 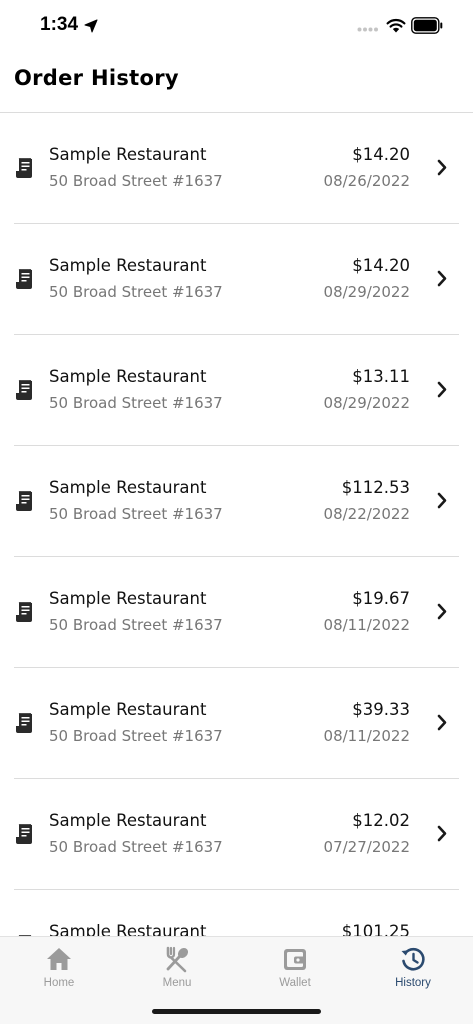 I want to click on home-indicator, so click(x=236, y=1011).